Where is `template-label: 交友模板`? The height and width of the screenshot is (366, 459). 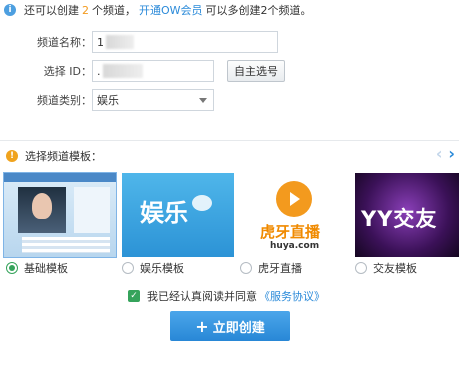 template-label: 交友模板 is located at coordinates (395, 268).